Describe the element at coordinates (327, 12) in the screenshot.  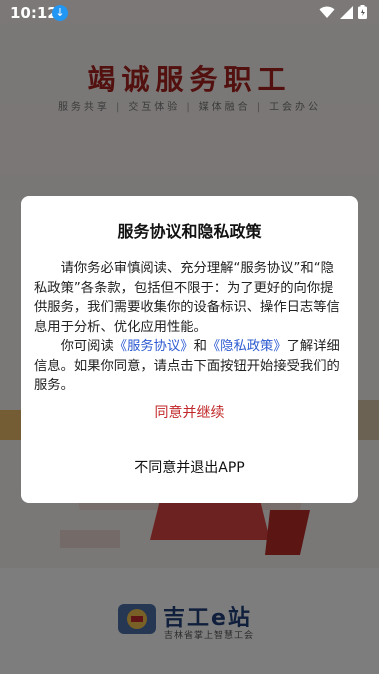
I see `wifi-icon` at that location.